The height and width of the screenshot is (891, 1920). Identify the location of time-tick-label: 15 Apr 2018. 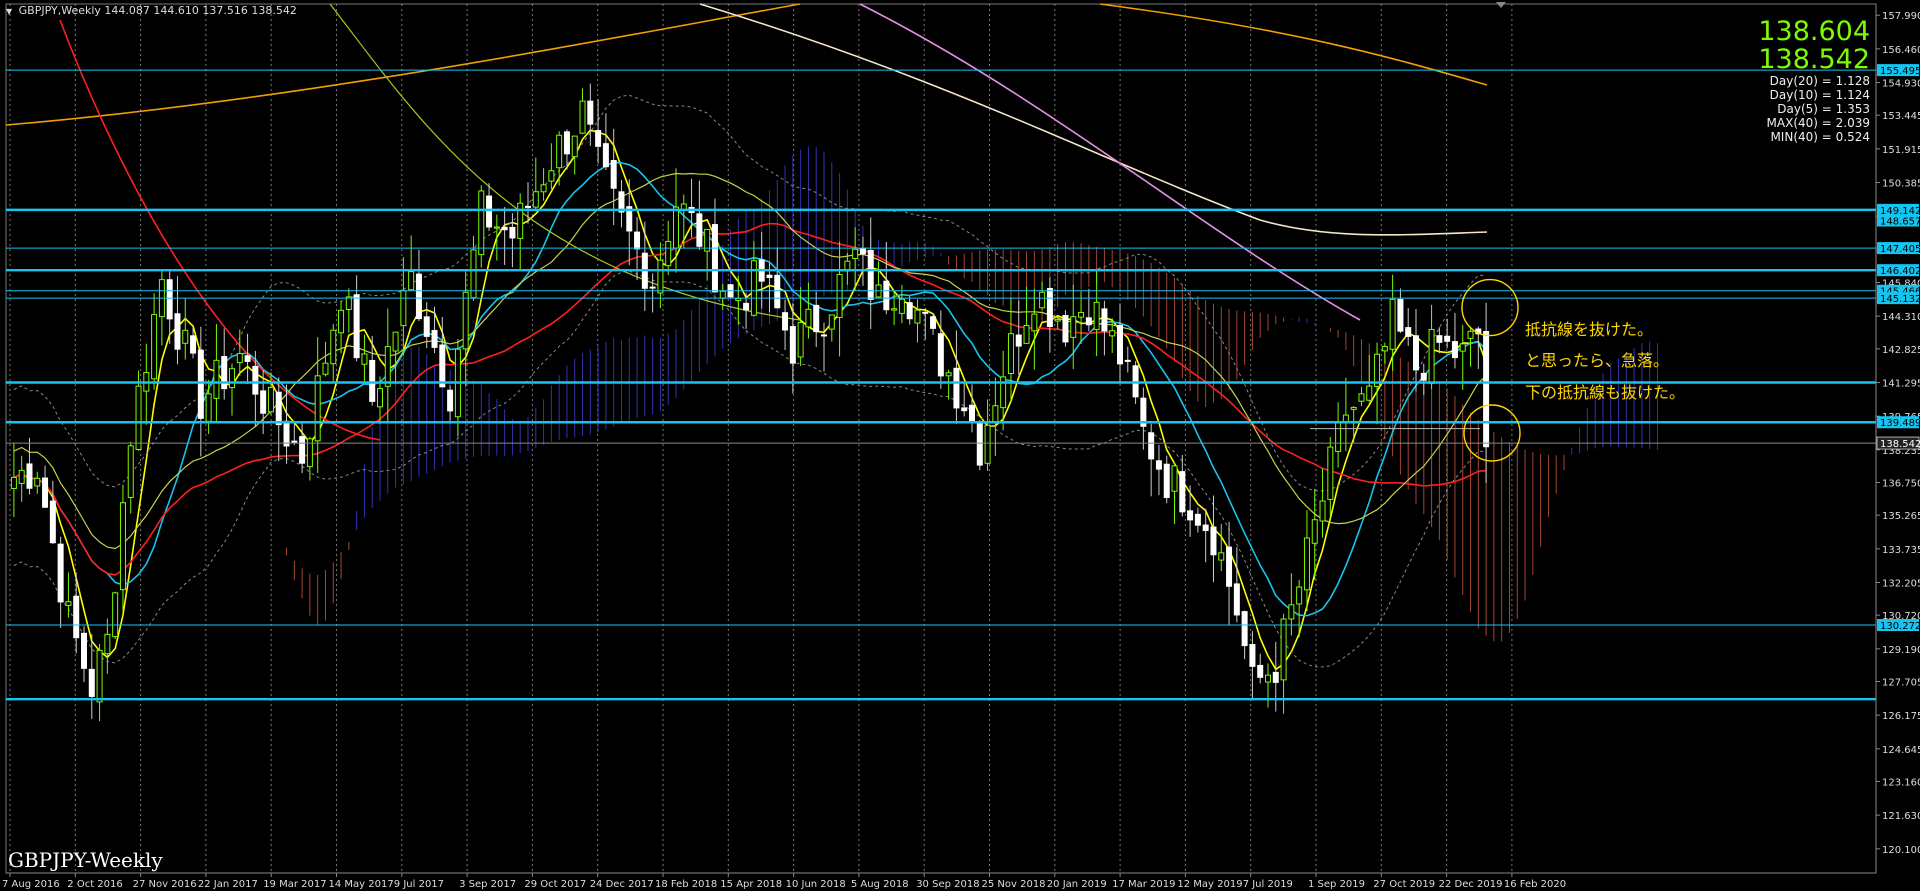
(751, 884).